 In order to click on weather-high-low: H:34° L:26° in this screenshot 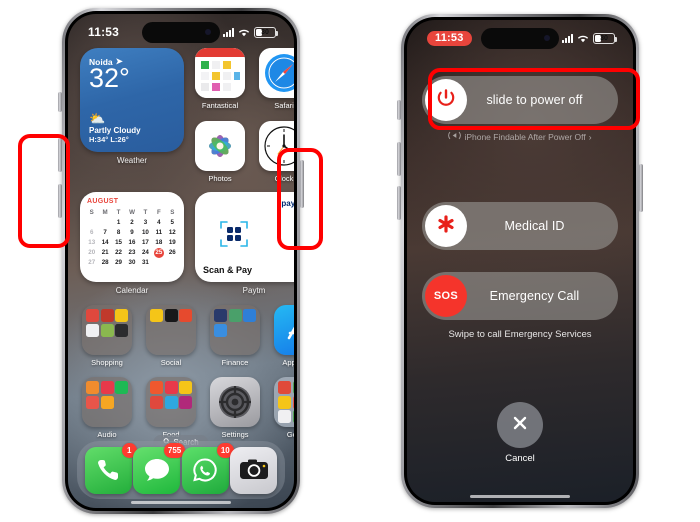, I will do `click(109, 139)`.